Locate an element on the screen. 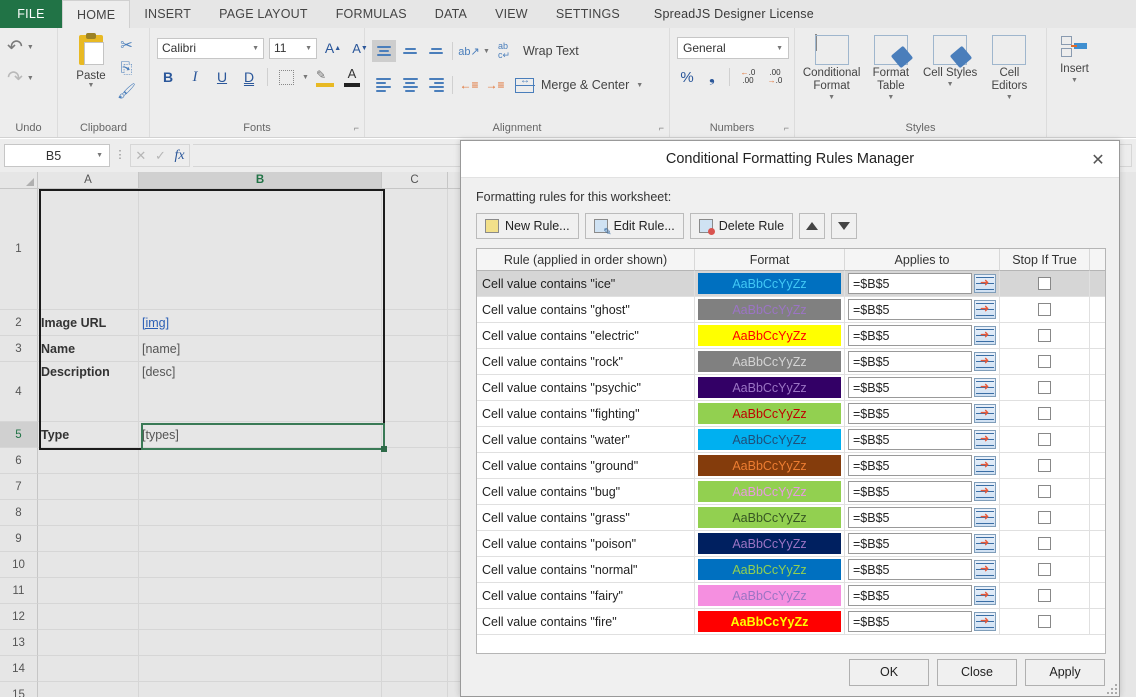  row-header-13: 13 is located at coordinates (19, 643).